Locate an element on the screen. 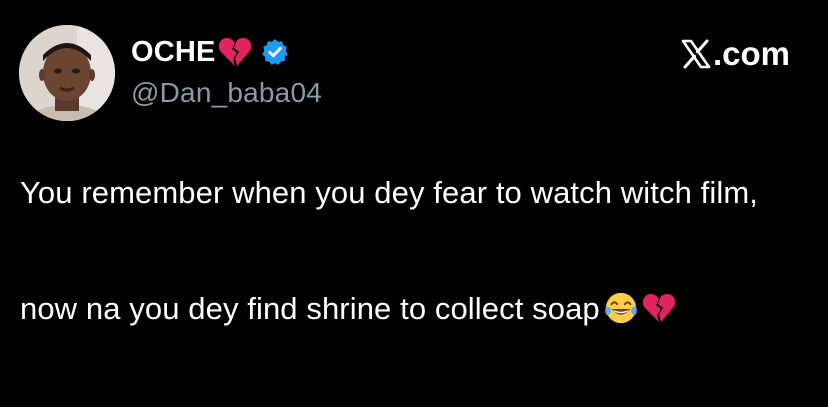  x-brand: .com is located at coordinates (735, 54).